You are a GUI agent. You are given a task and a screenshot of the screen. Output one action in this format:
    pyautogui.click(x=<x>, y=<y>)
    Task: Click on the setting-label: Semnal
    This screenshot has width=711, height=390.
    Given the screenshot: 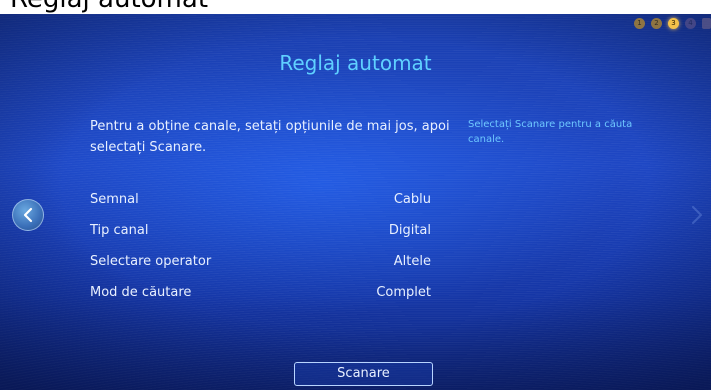 What is the action you would take?
    pyautogui.click(x=114, y=199)
    